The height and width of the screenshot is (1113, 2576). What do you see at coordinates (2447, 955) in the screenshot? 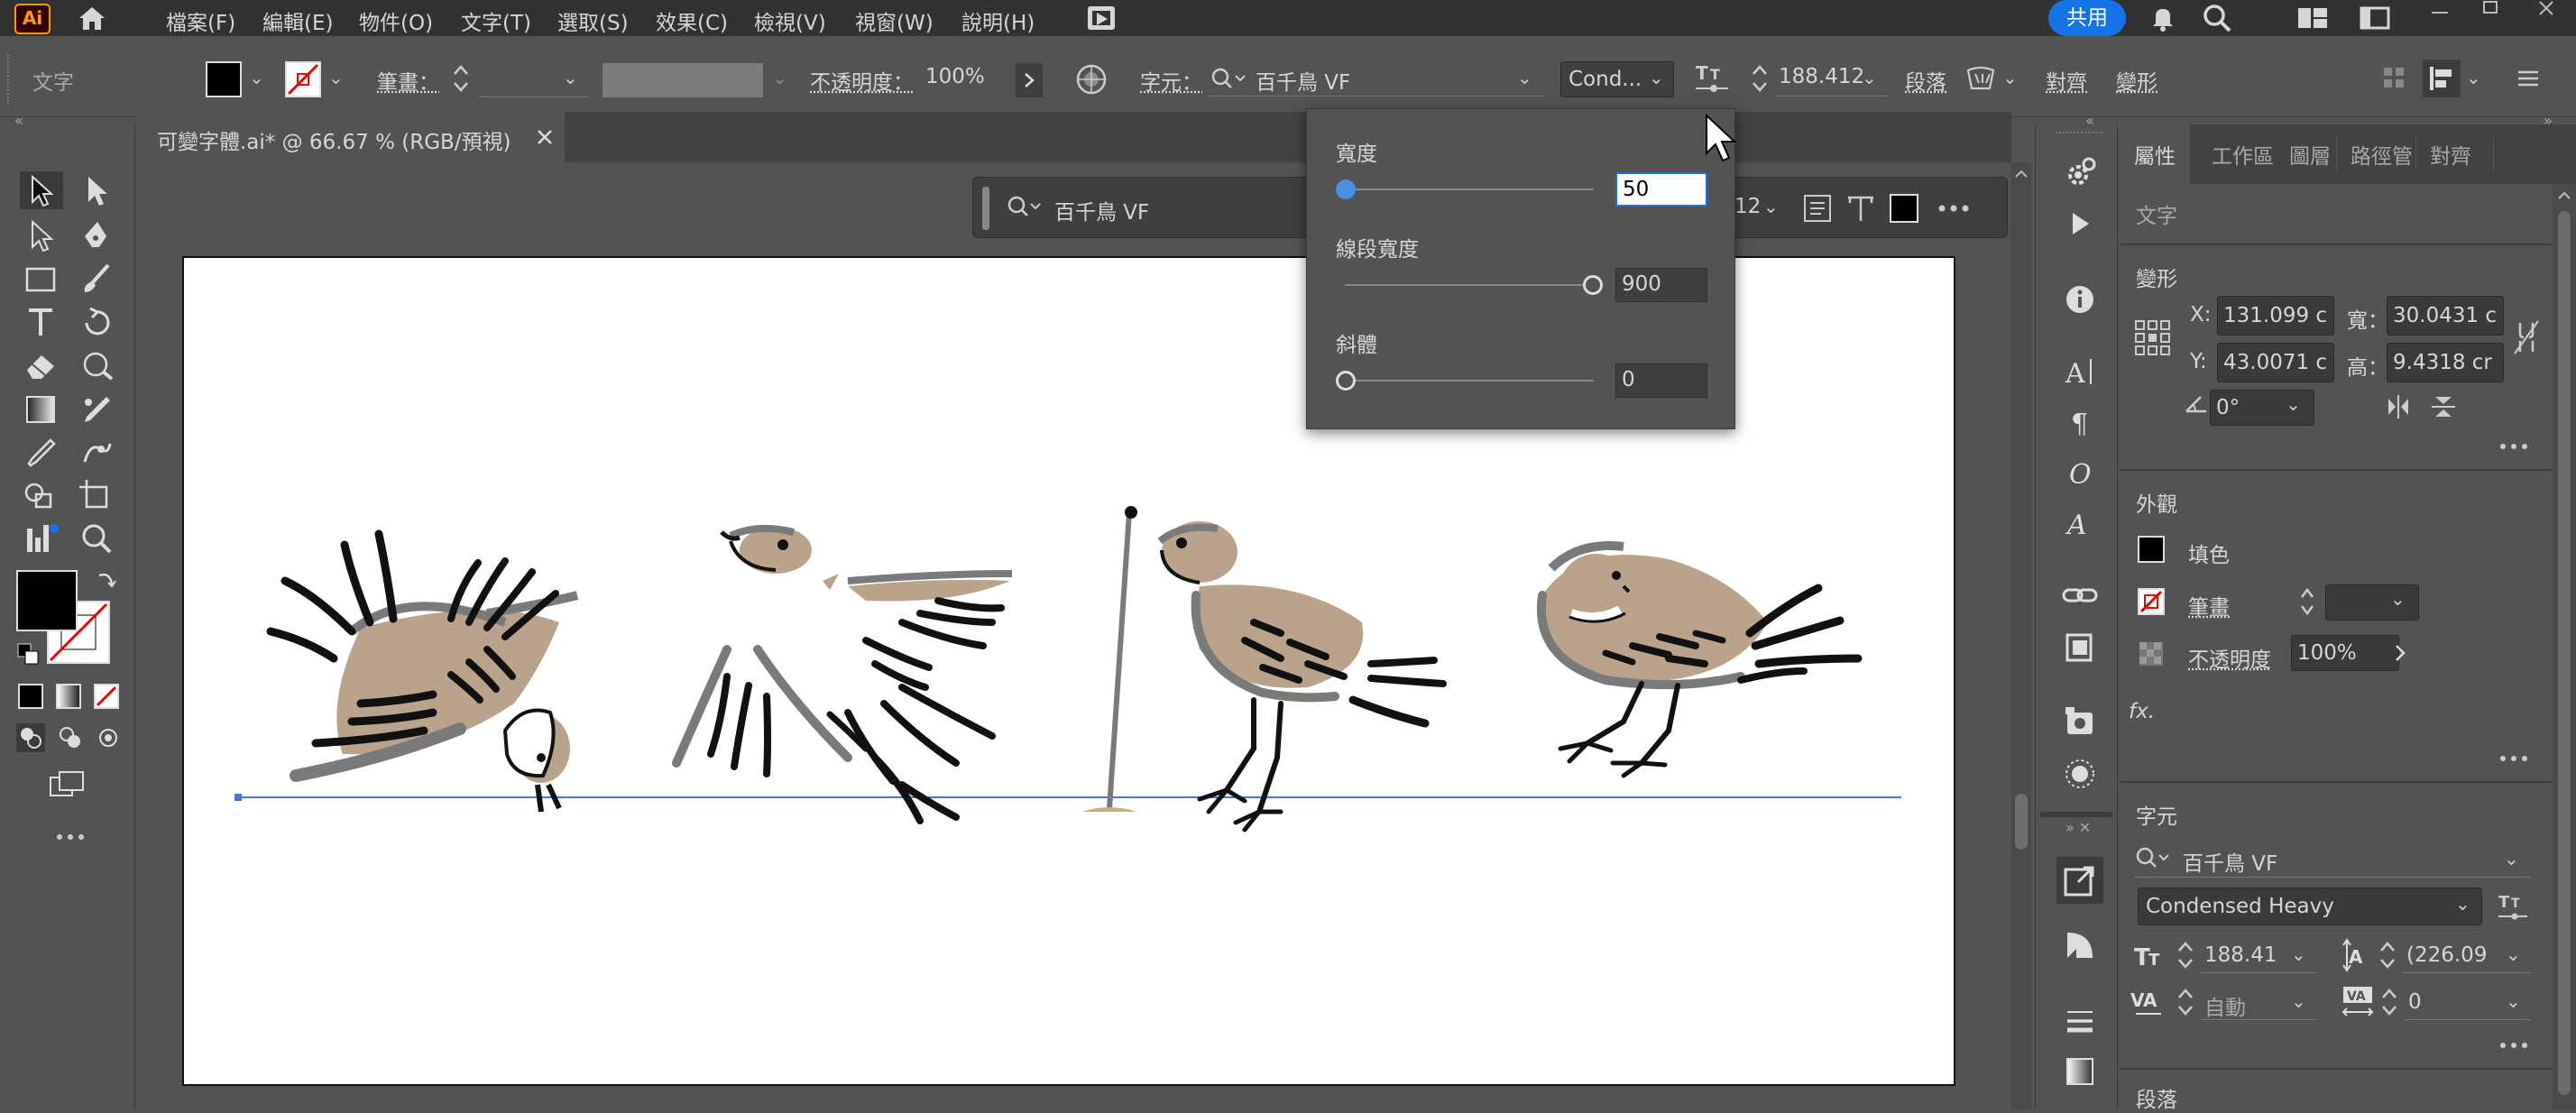
I see `leading-value: (226.09` at bounding box center [2447, 955].